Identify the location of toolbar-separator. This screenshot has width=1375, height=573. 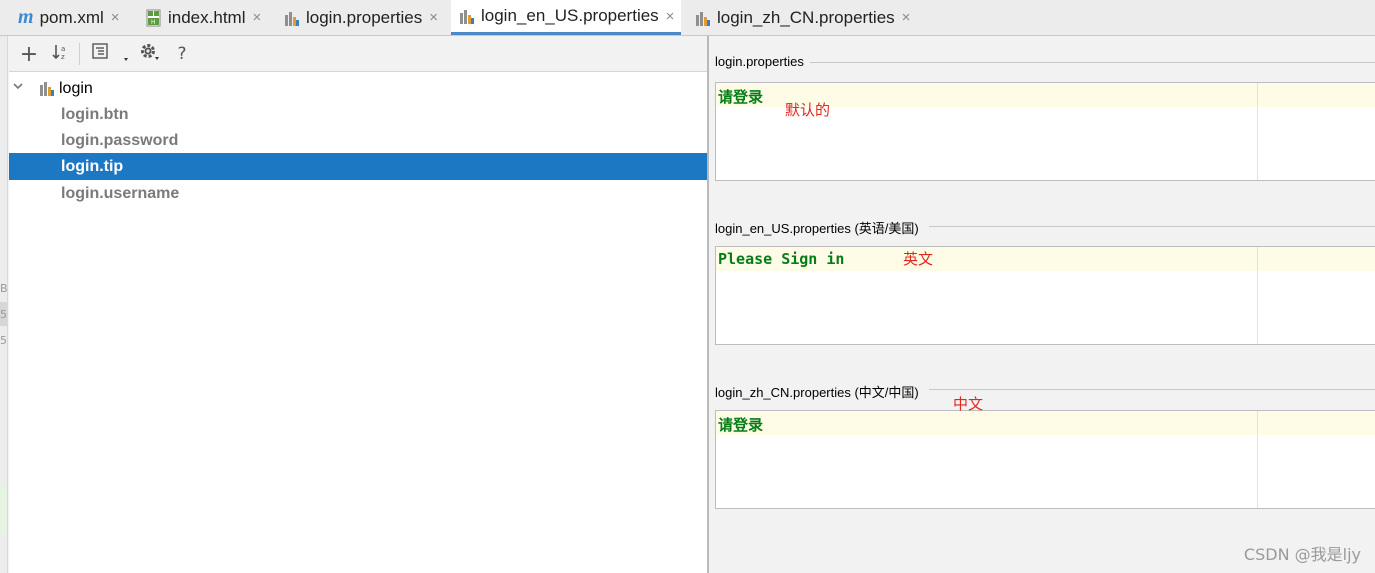
(79, 54).